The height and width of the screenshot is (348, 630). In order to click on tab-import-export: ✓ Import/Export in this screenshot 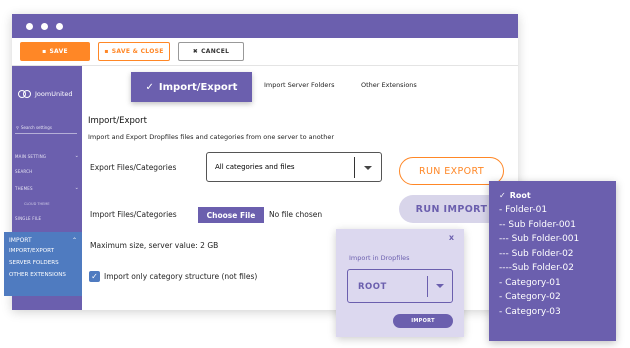, I will do `click(191, 87)`.